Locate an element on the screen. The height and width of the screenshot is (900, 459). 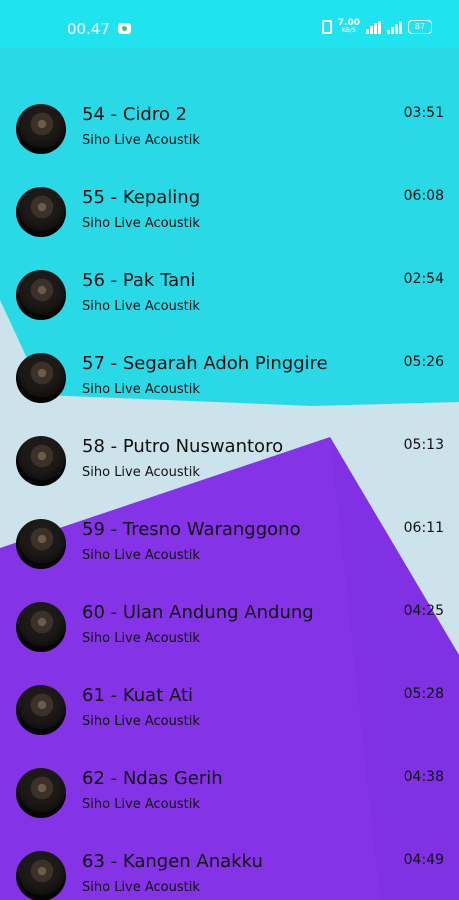
song-duration: 05:13 is located at coordinates (423, 445).